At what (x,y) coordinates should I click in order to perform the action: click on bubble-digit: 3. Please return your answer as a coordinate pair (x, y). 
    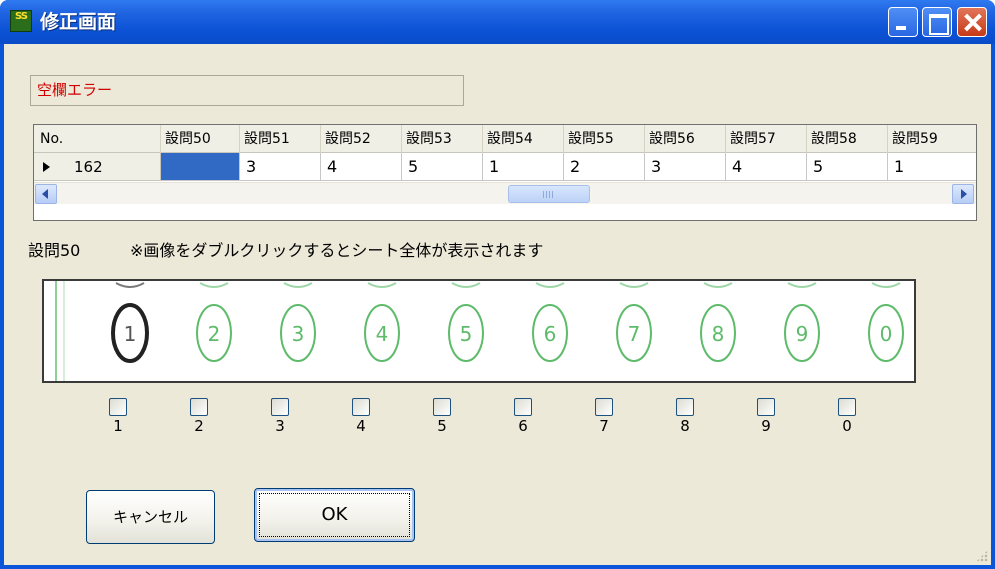
    Looking at the image, I should click on (298, 334).